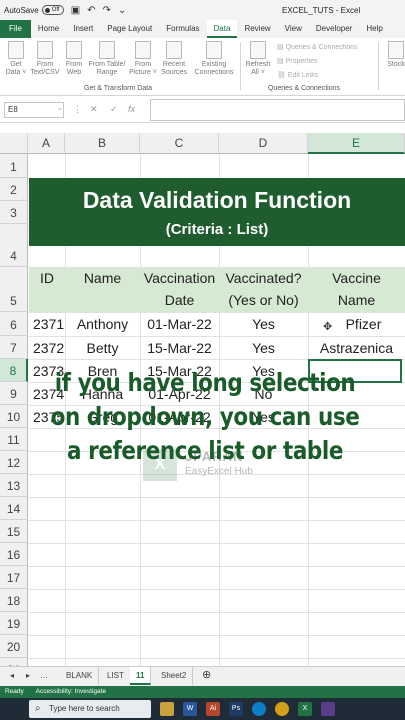  What do you see at coordinates (222, 29) in the screenshot?
I see `tab-data: Data` at bounding box center [222, 29].